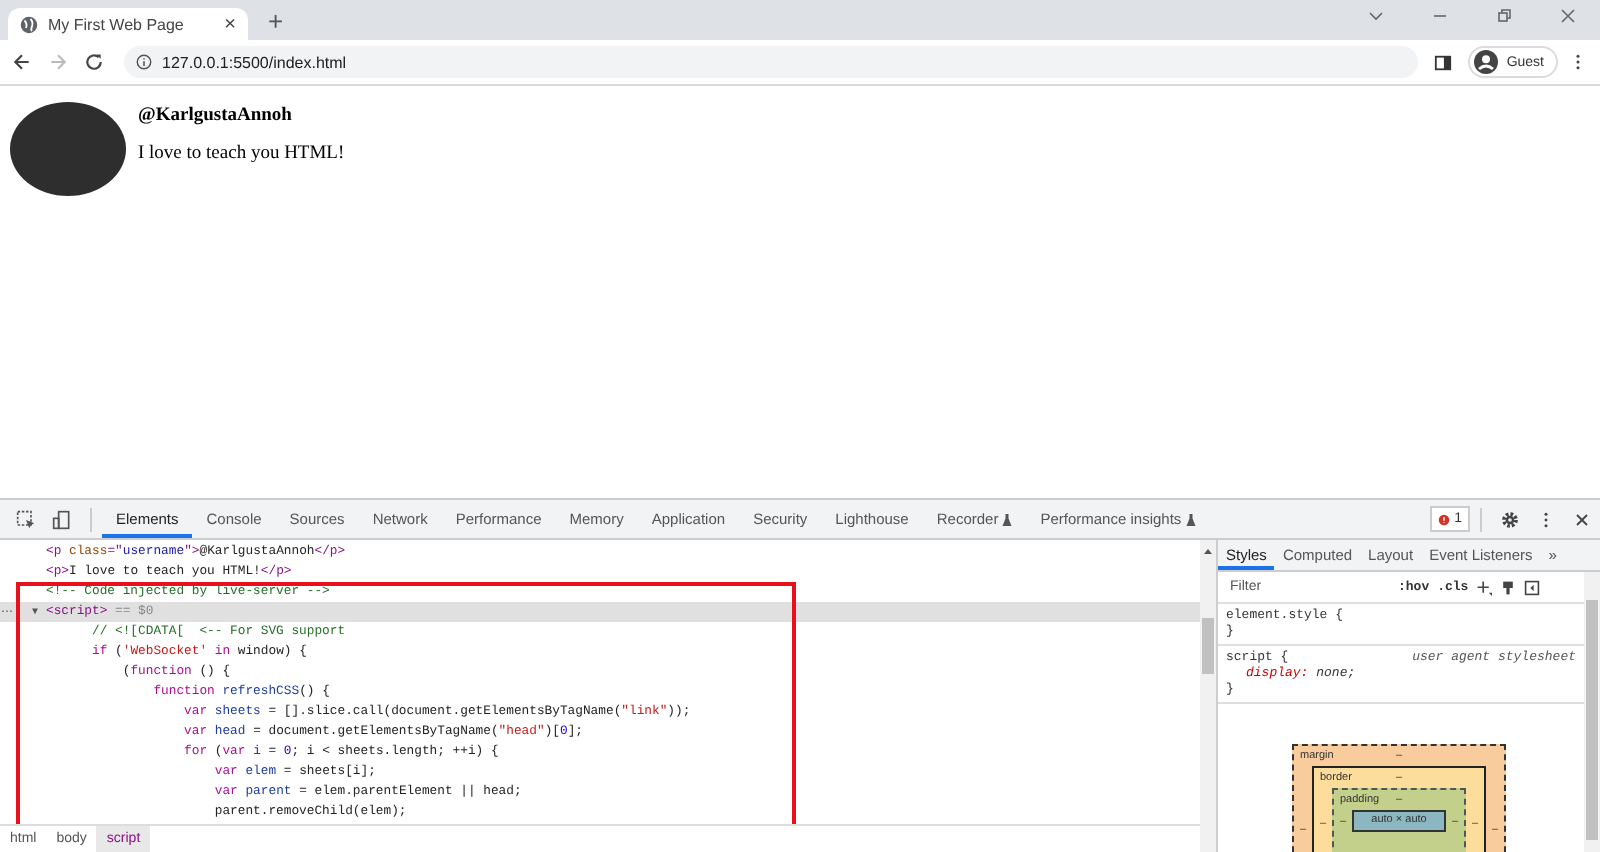 The image size is (1600, 852). Describe the element at coordinates (216, 116) in the screenshot. I see `username: @KarlgustaAnnoh` at that location.